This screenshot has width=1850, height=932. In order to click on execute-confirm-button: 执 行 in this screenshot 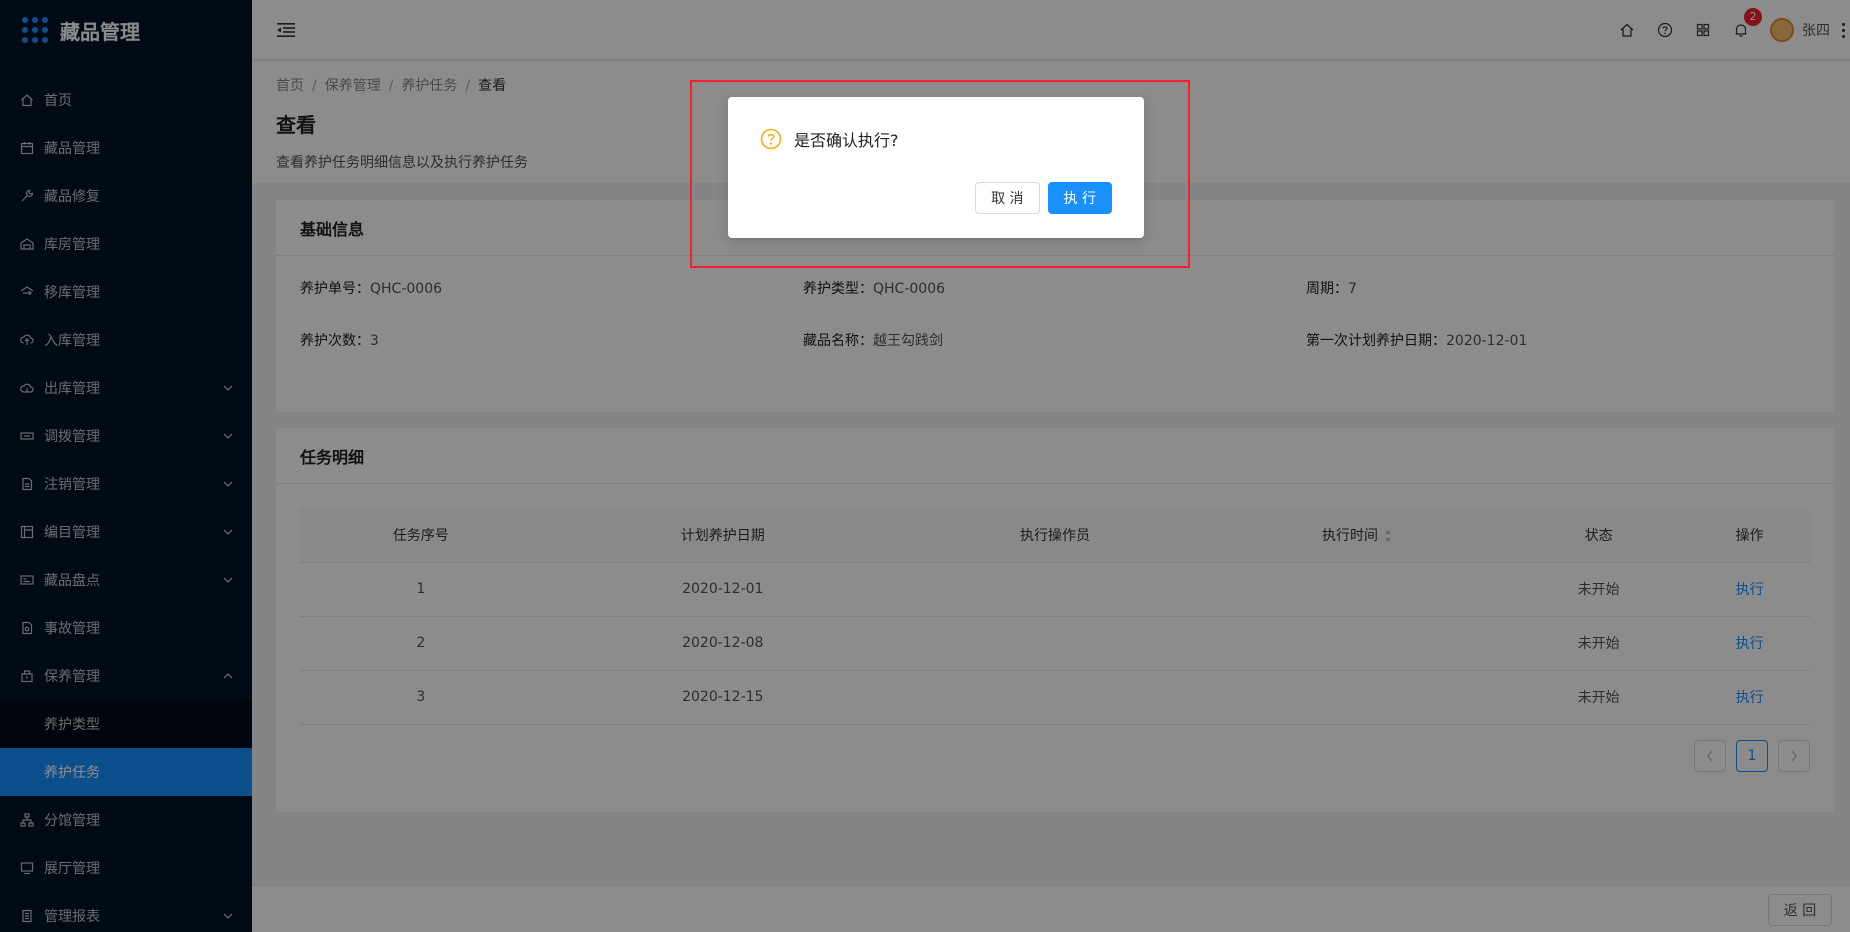, I will do `click(1079, 198)`.